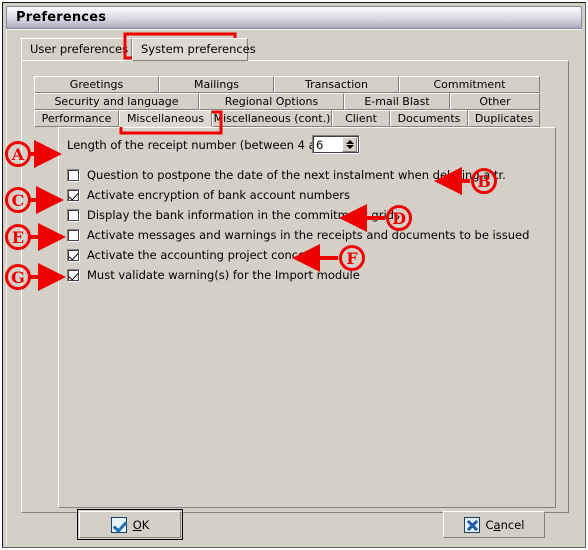  I want to click on tab-miscellaneous-cont: Miscellaneous (cont.), so click(272, 118).